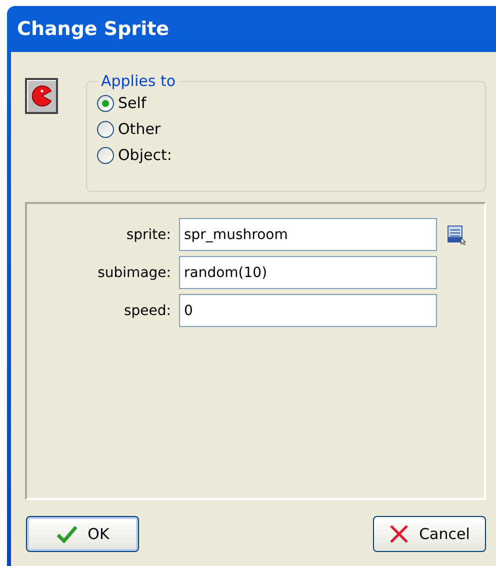  I want to click on group-label: Applies to, so click(138, 81).